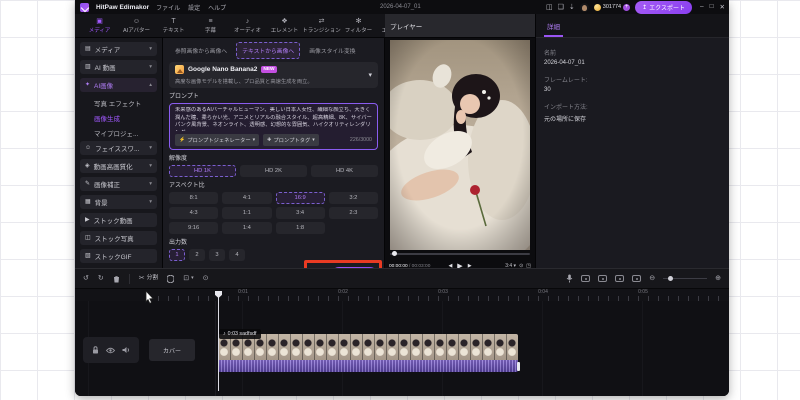 This screenshot has width=800, height=400. Describe the element at coordinates (353, 198) in the screenshot. I see `aspect-3-2: 3:2` at that location.